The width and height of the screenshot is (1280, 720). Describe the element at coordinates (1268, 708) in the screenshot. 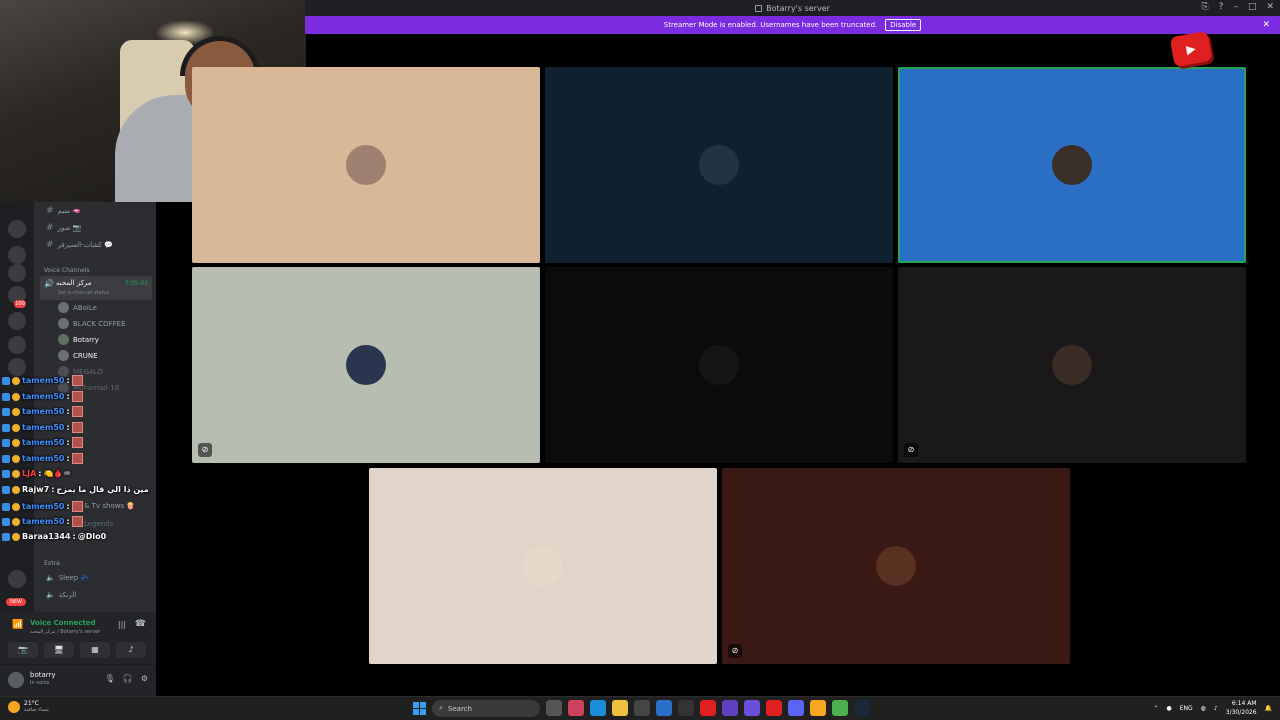

I see `notifications-icon: 🔔` at that location.